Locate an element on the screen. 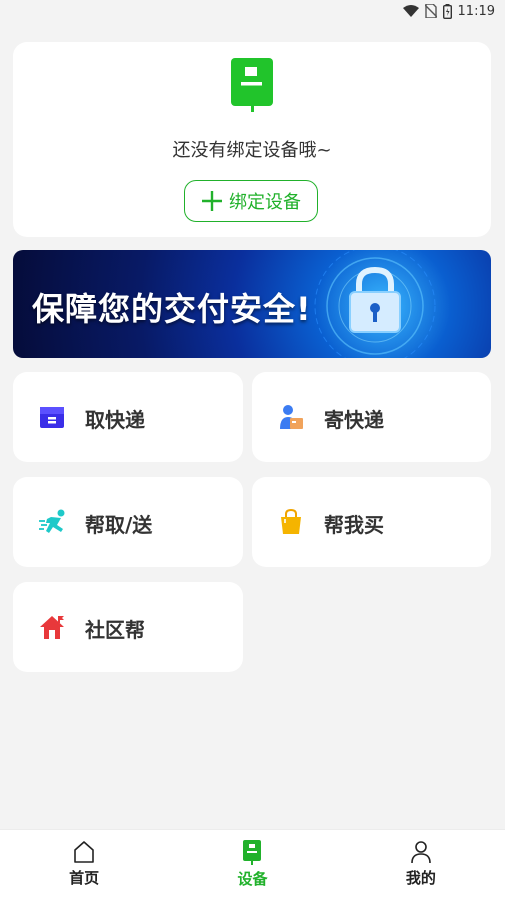  shopping-bag-icon is located at coordinates (291, 521).